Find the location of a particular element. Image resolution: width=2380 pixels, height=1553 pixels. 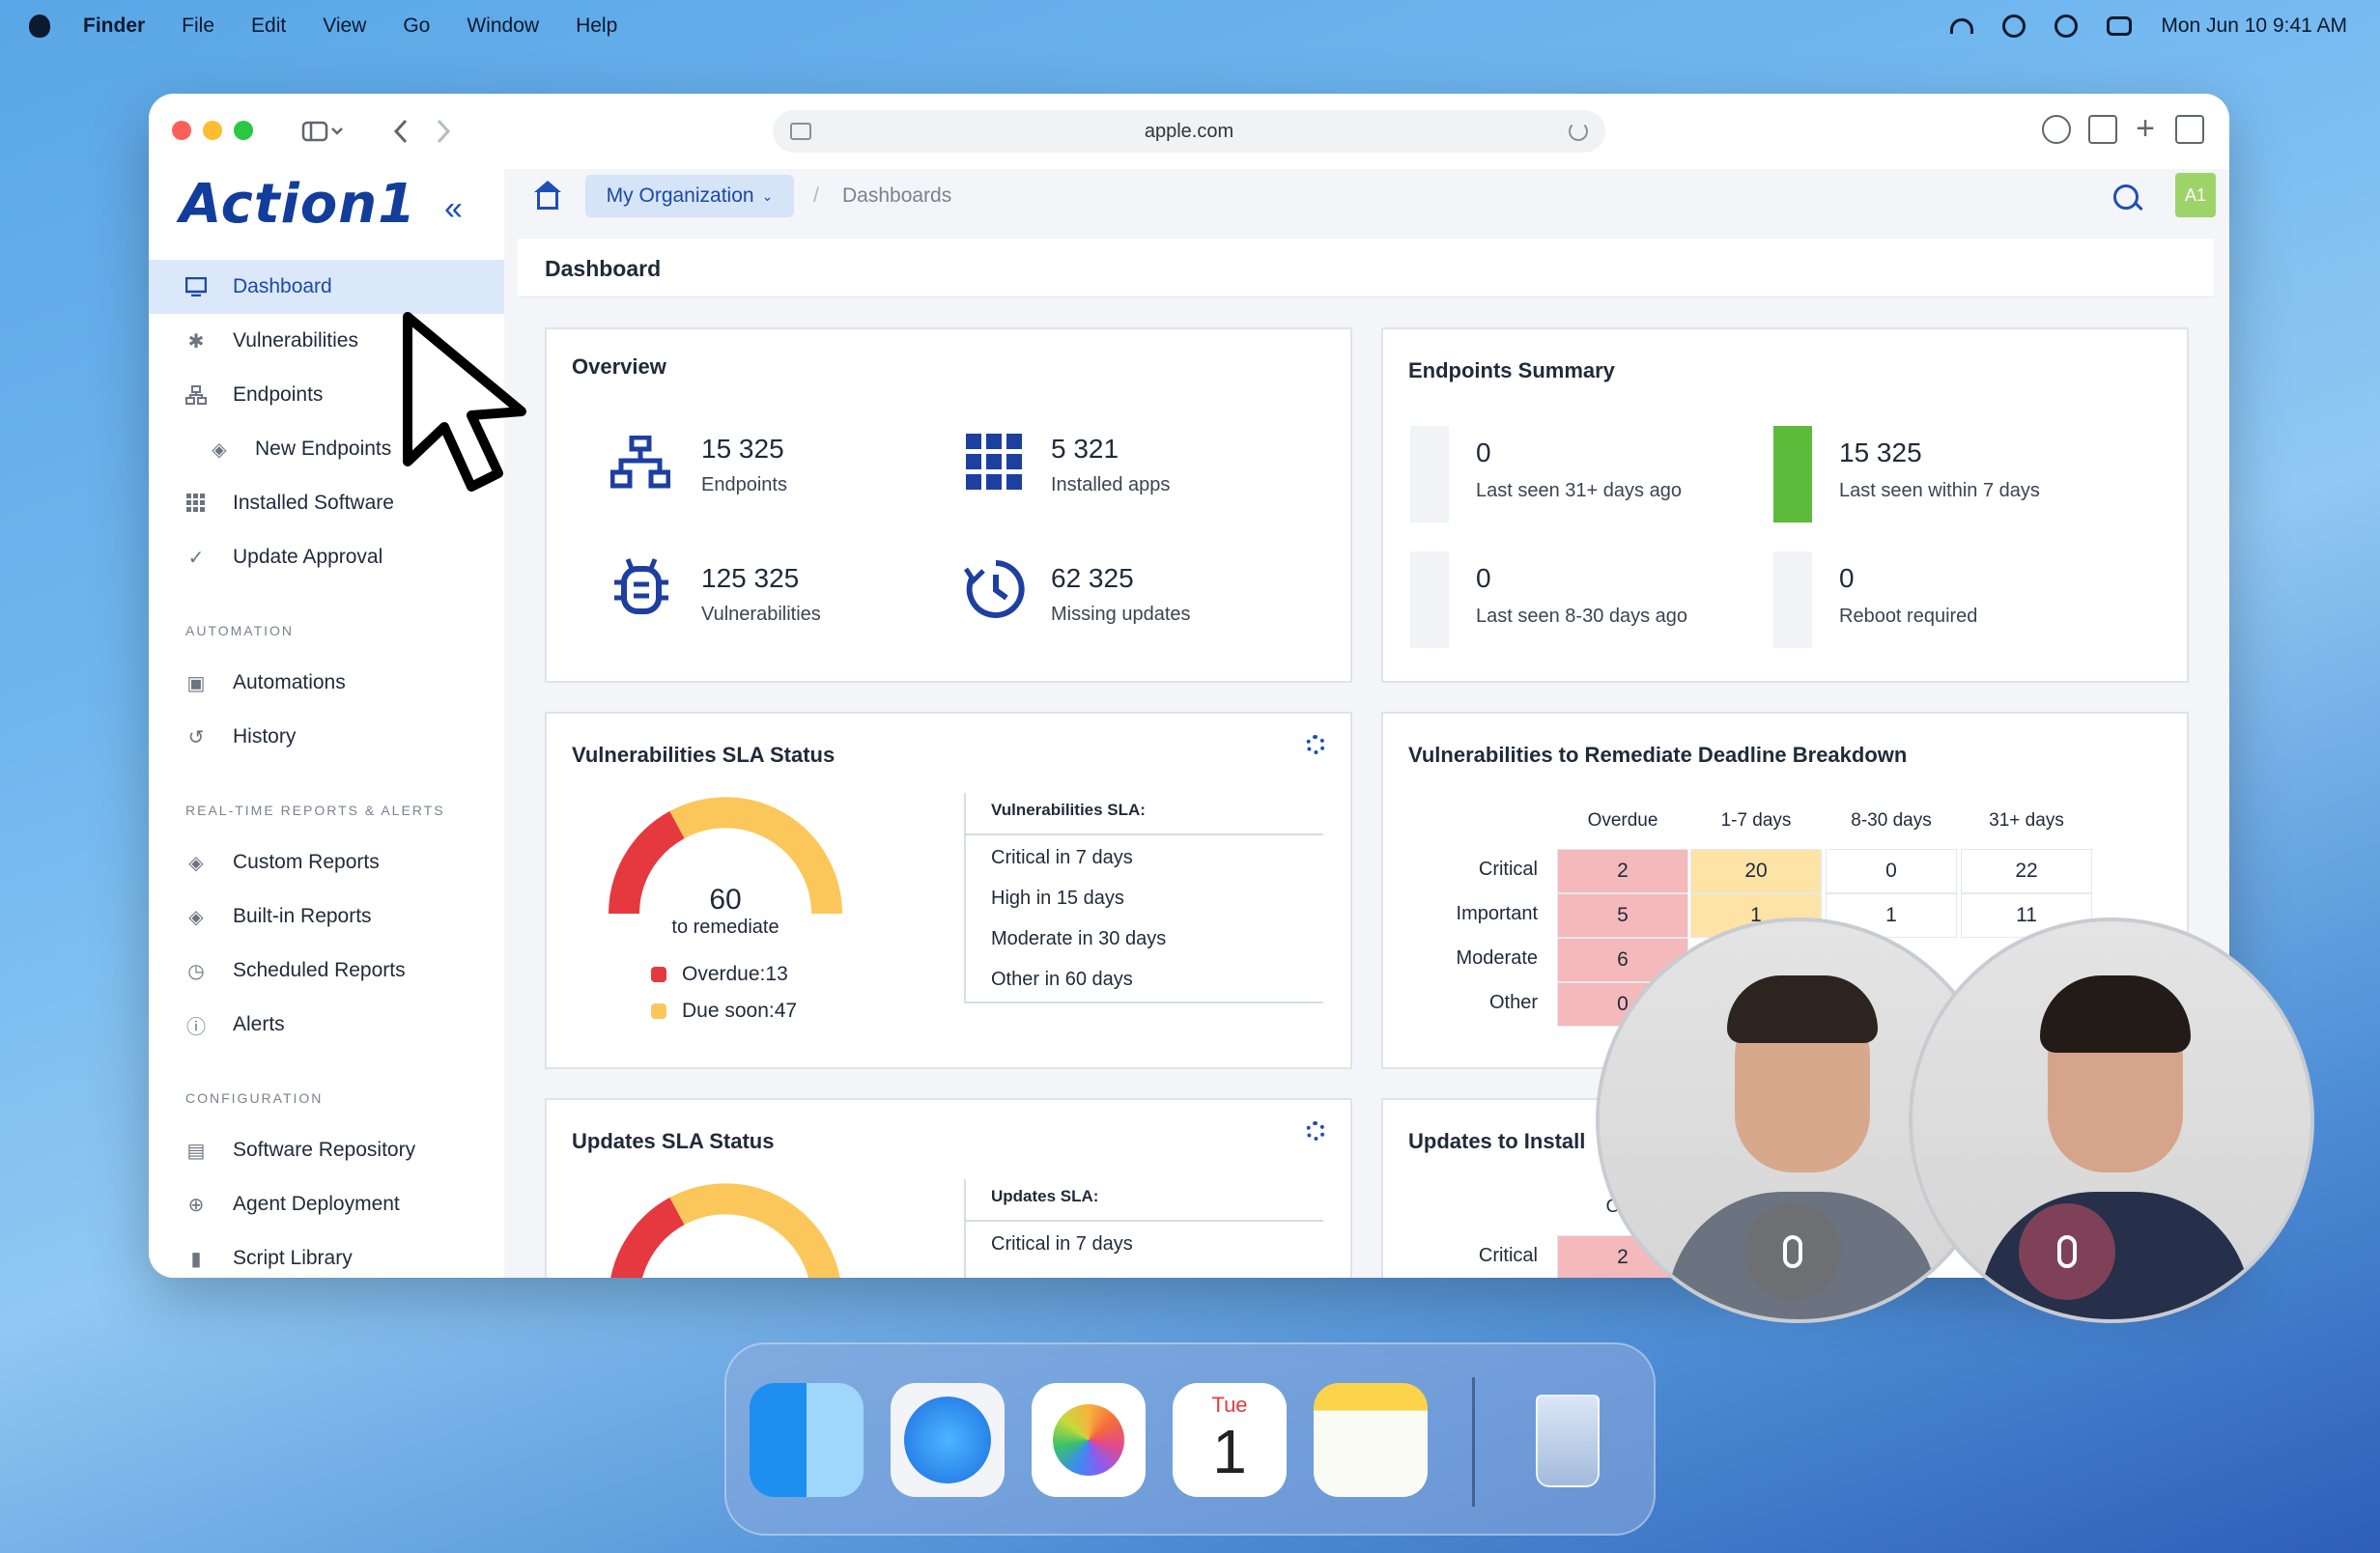

package-icon: ▤ is located at coordinates (196, 1151).